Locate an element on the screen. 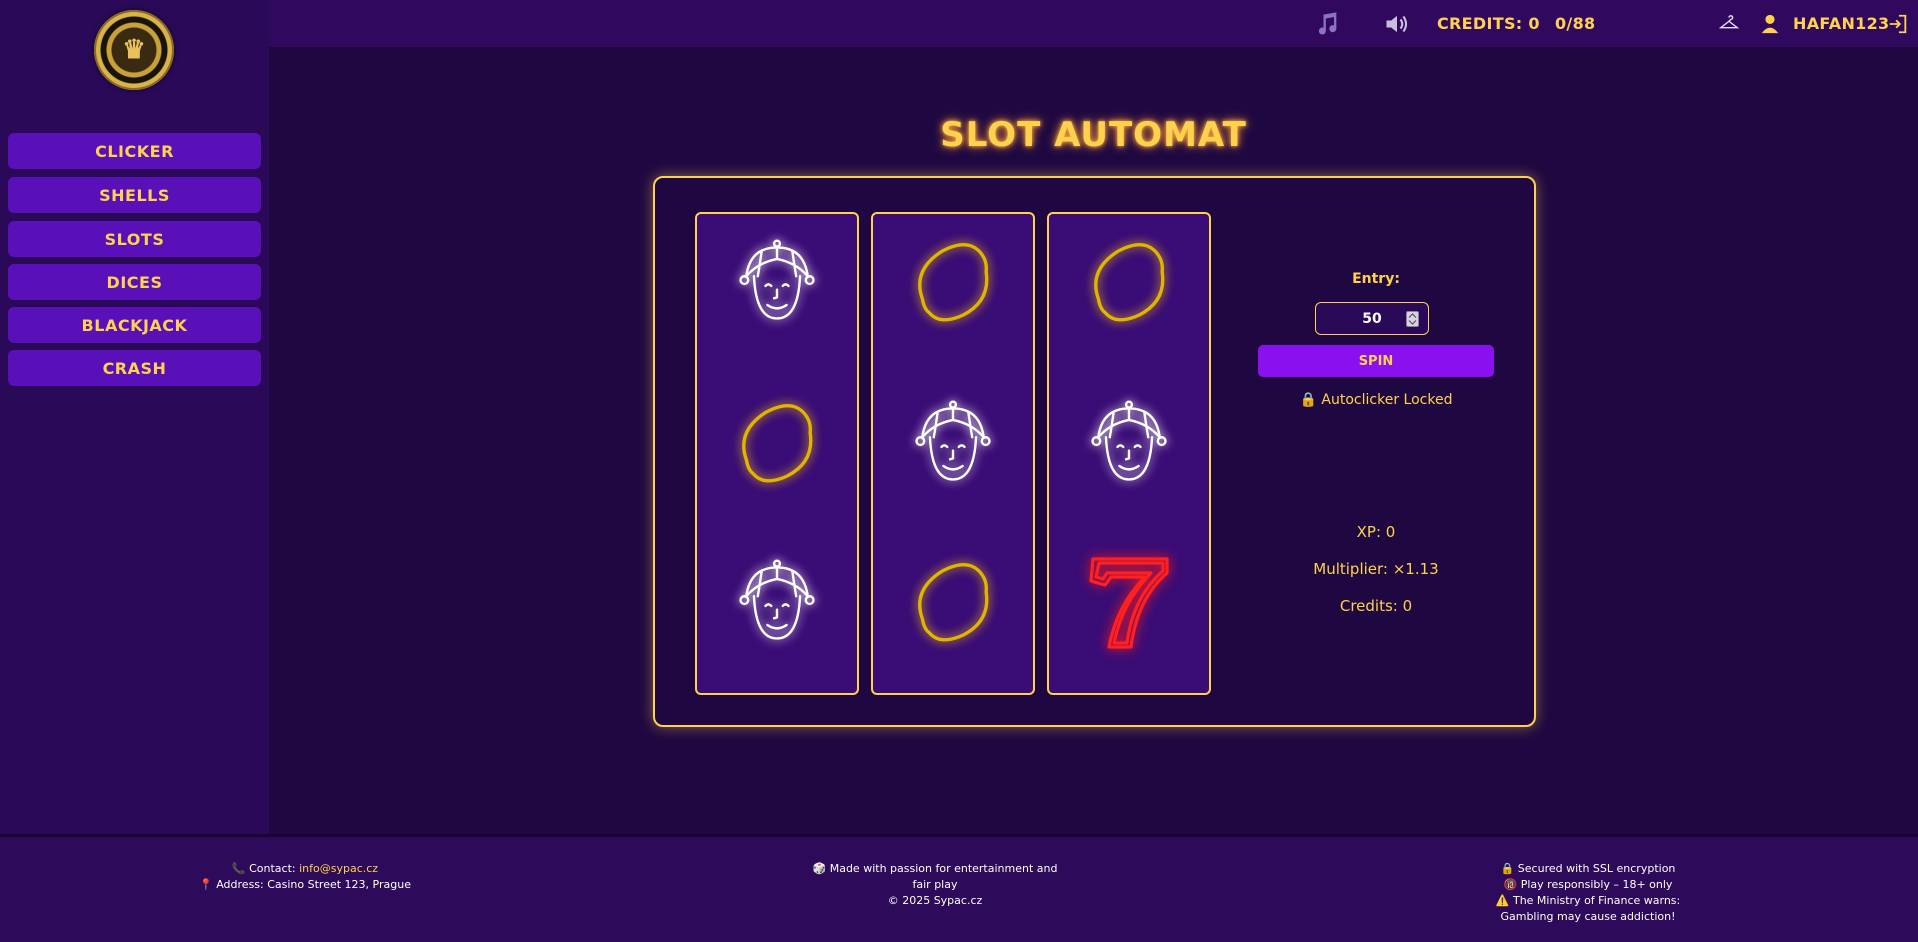 The width and height of the screenshot is (1918, 942). autoclicker-label: Autoclicker Locked is located at coordinates (1387, 400).